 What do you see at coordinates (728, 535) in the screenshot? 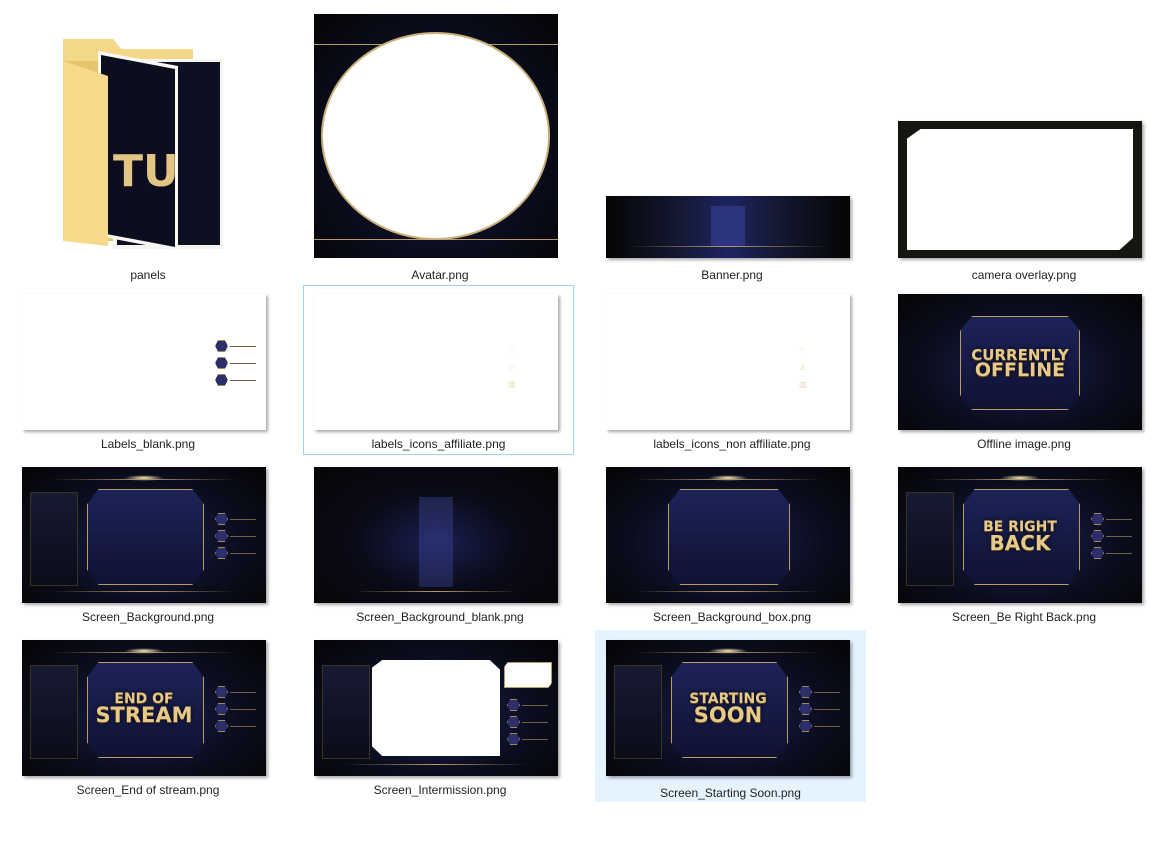
I see `screen-background-box-thumbnail` at bounding box center [728, 535].